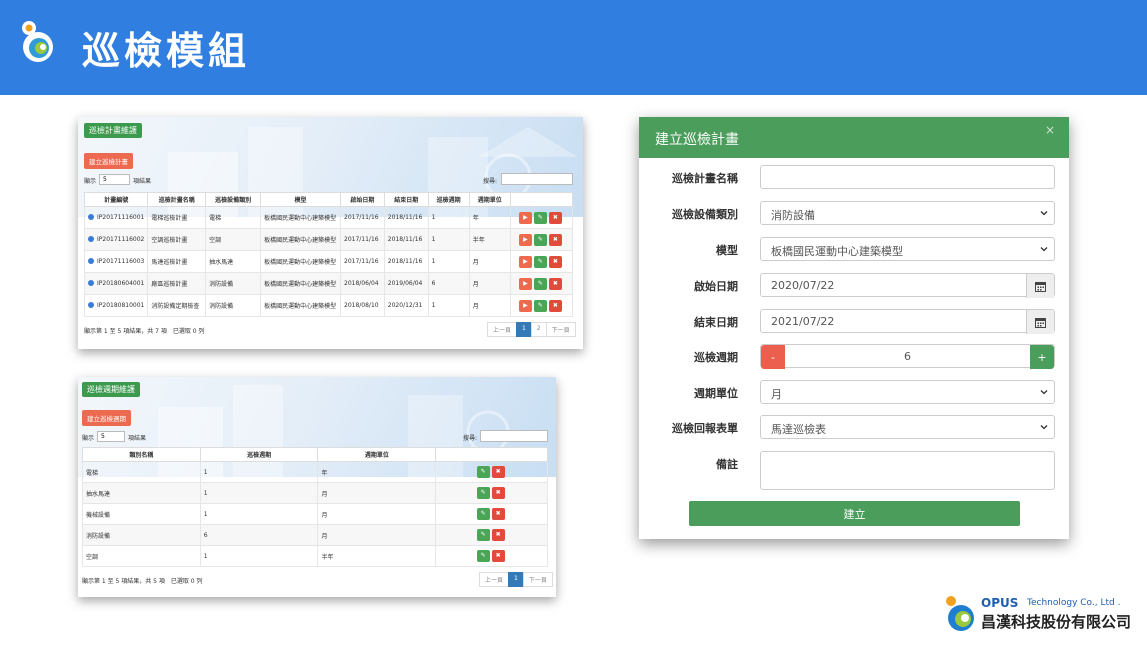  I want to click on cell-text: 月, so click(324, 536).